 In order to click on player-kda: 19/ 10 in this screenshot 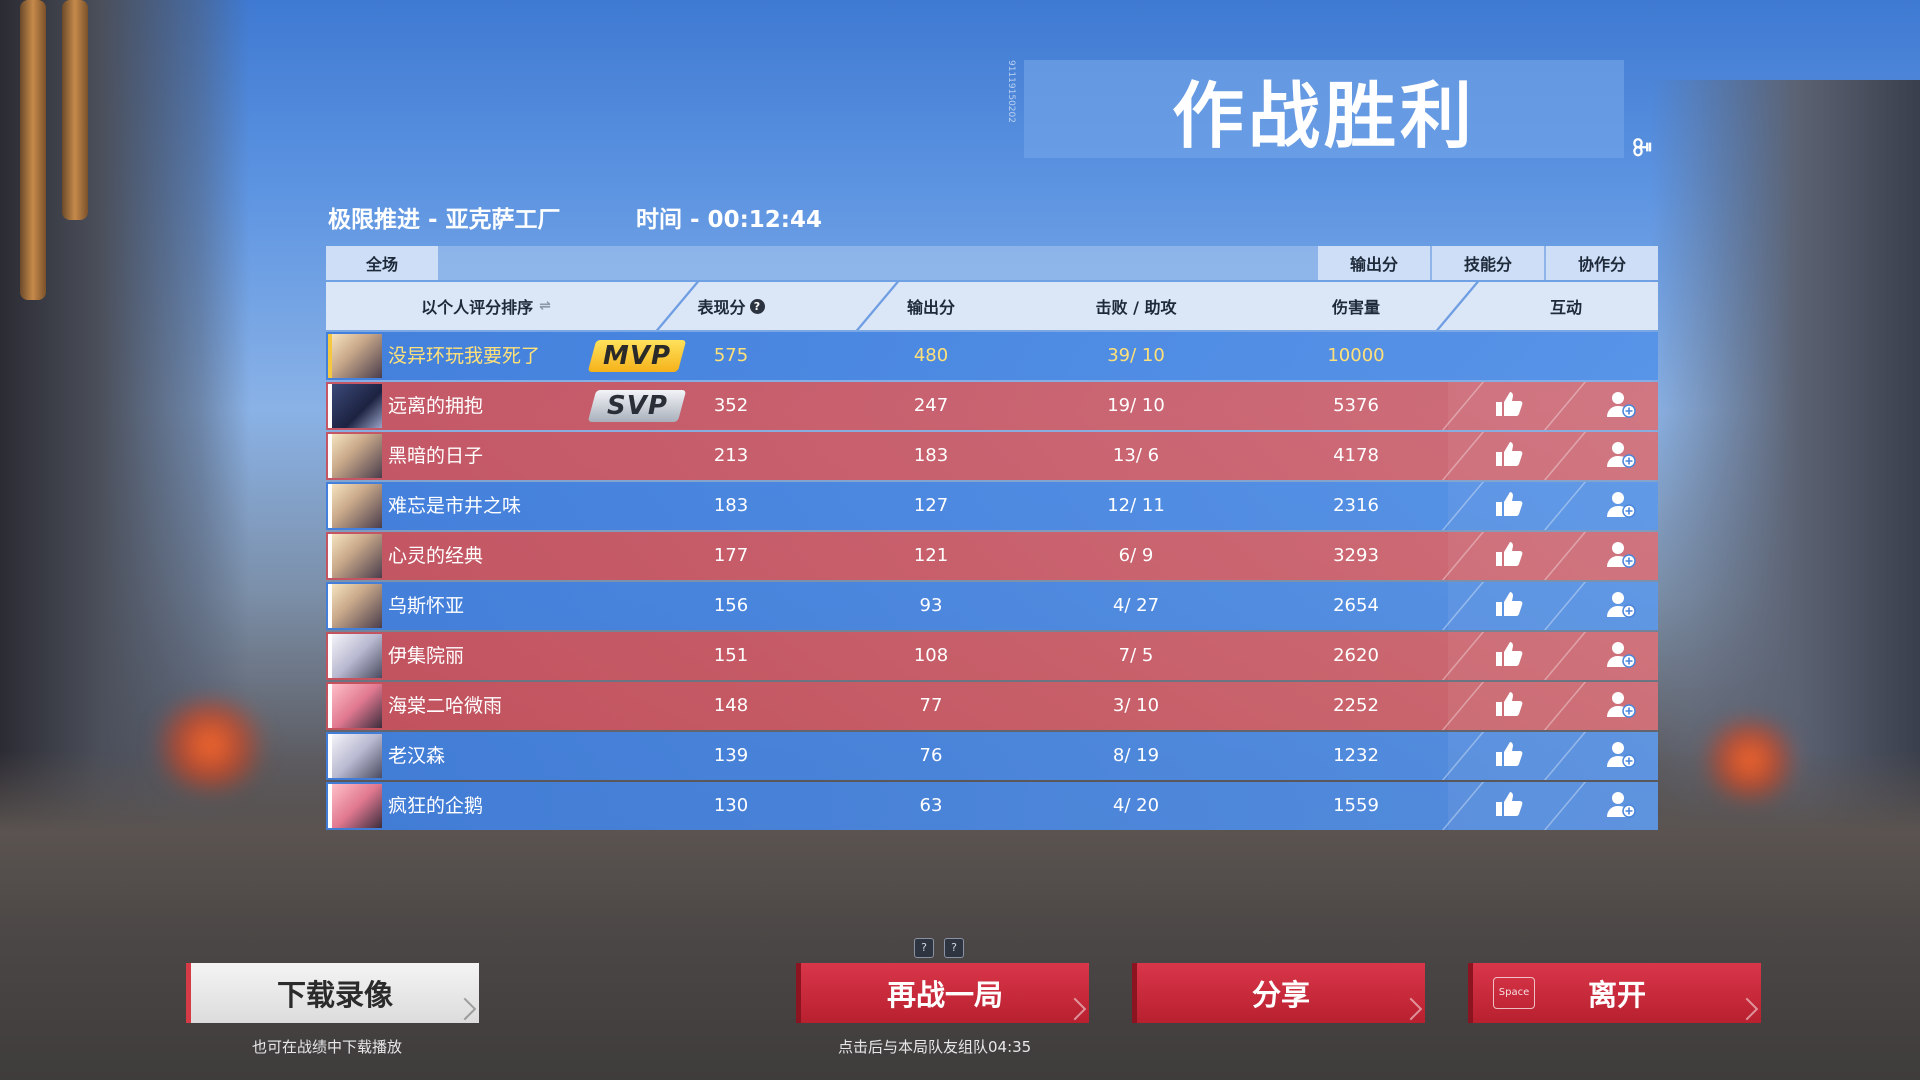, I will do `click(1136, 405)`.